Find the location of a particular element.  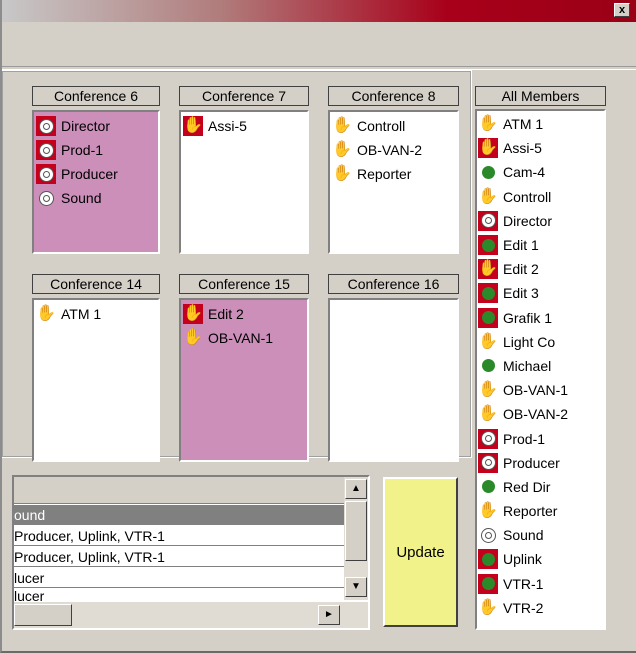

horizontal-scrollbar: ► is located at coordinates (191, 615).